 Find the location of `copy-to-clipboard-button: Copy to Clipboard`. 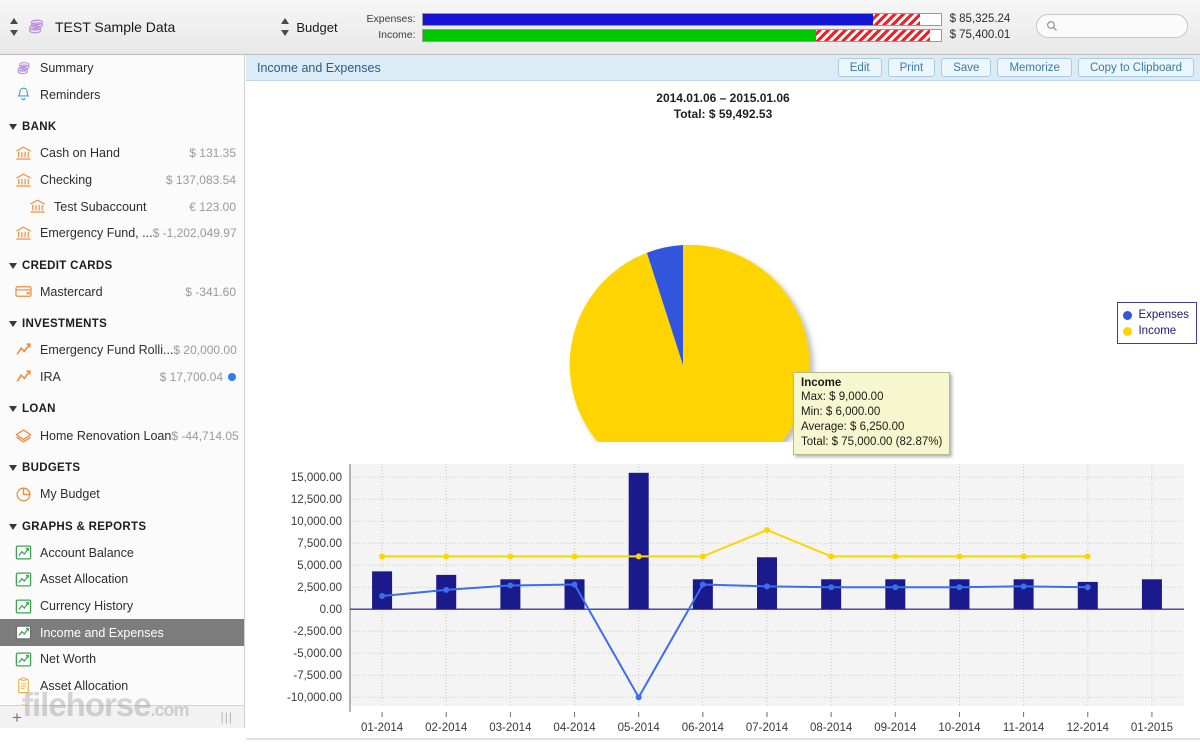

copy-to-clipboard-button: Copy to Clipboard is located at coordinates (1135, 67).